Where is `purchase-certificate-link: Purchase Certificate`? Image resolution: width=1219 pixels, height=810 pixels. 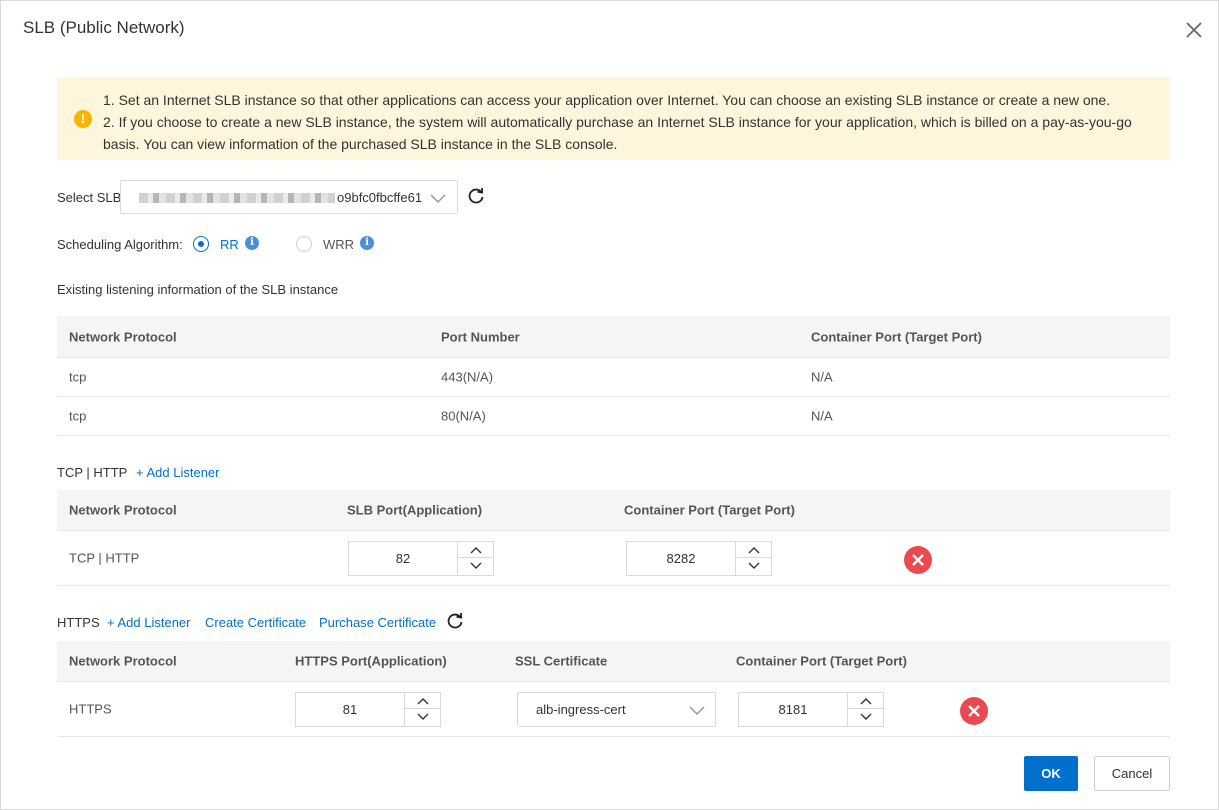 purchase-certificate-link: Purchase Certificate is located at coordinates (377, 622).